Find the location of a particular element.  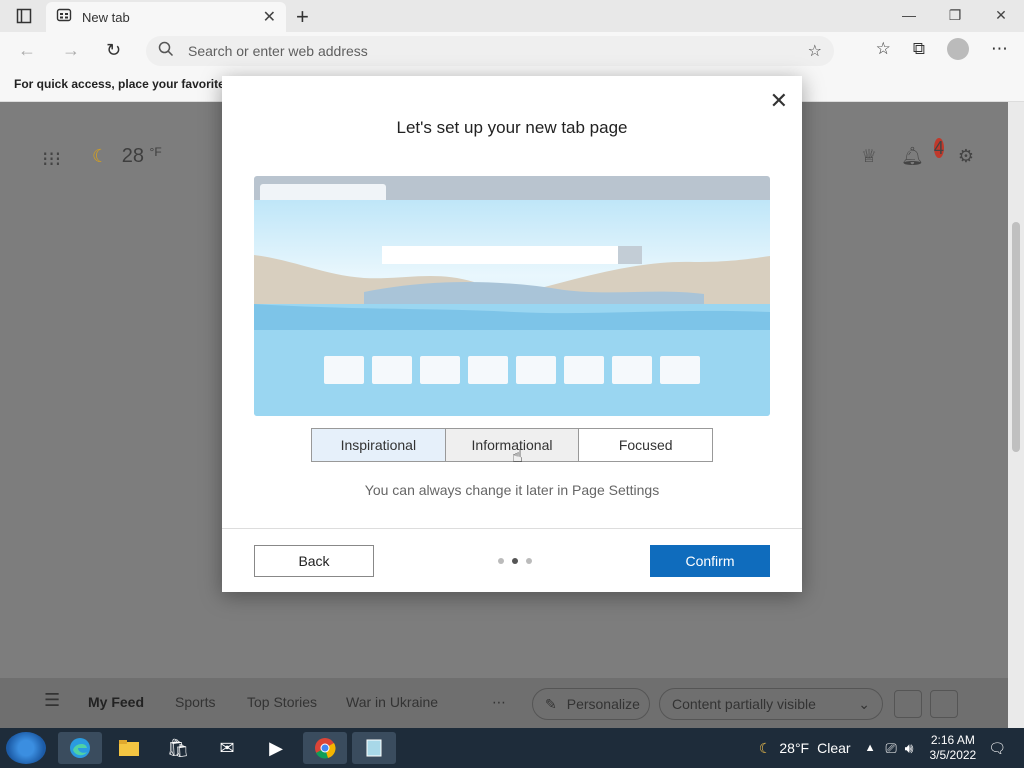

show-hidden-icons-icon: ▲ is located at coordinates (870, 748).